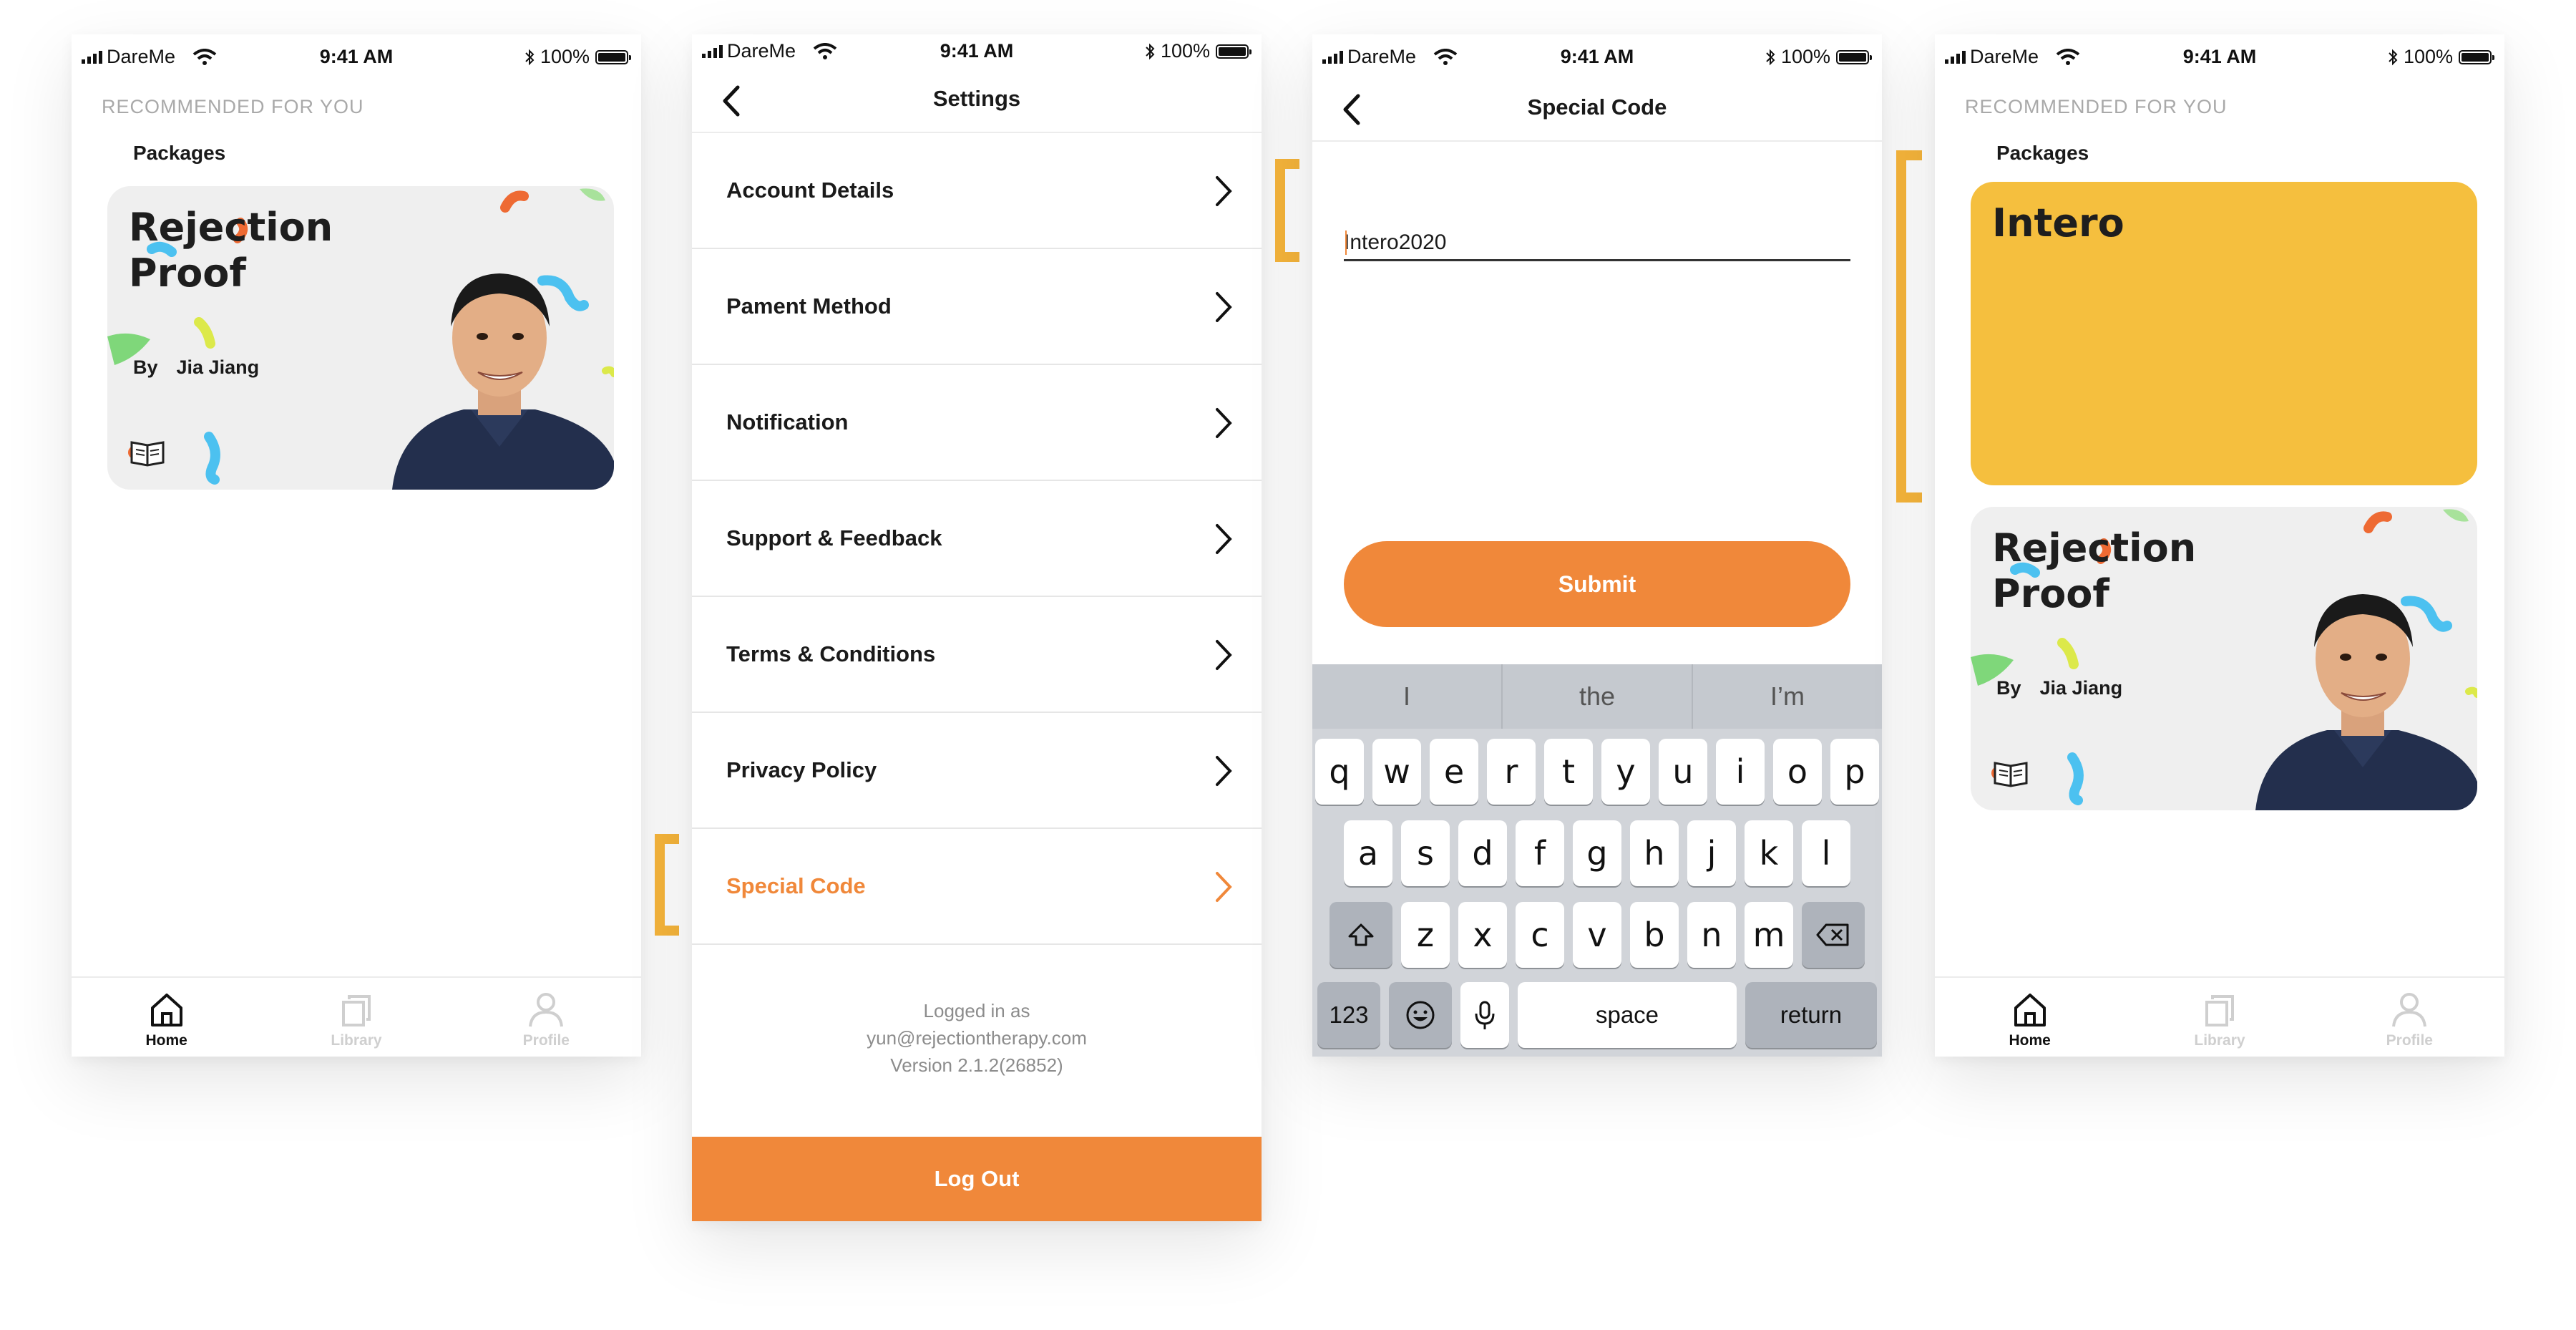 This screenshot has width=2576, height=1330. I want to click on key-g: g, so click(1597, 853).